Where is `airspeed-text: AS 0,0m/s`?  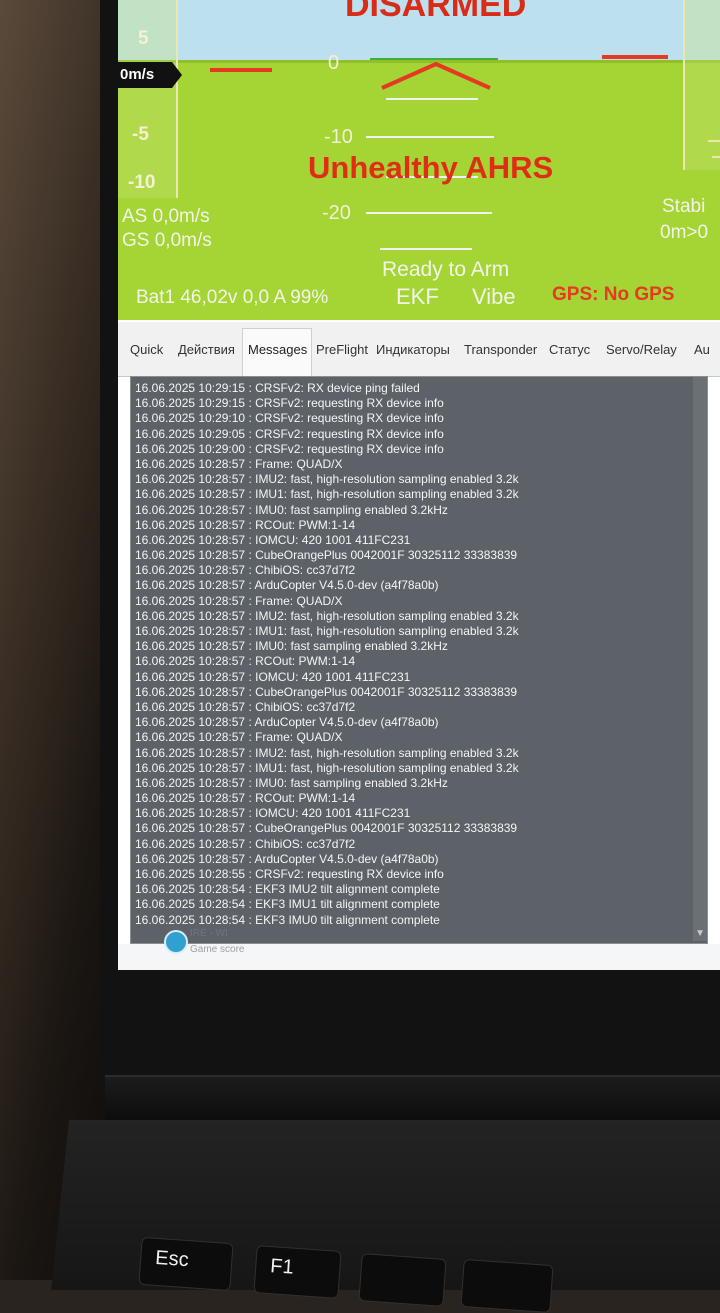 airspeed-text: AS 0,0m/s is located at coordinates (166, 216).